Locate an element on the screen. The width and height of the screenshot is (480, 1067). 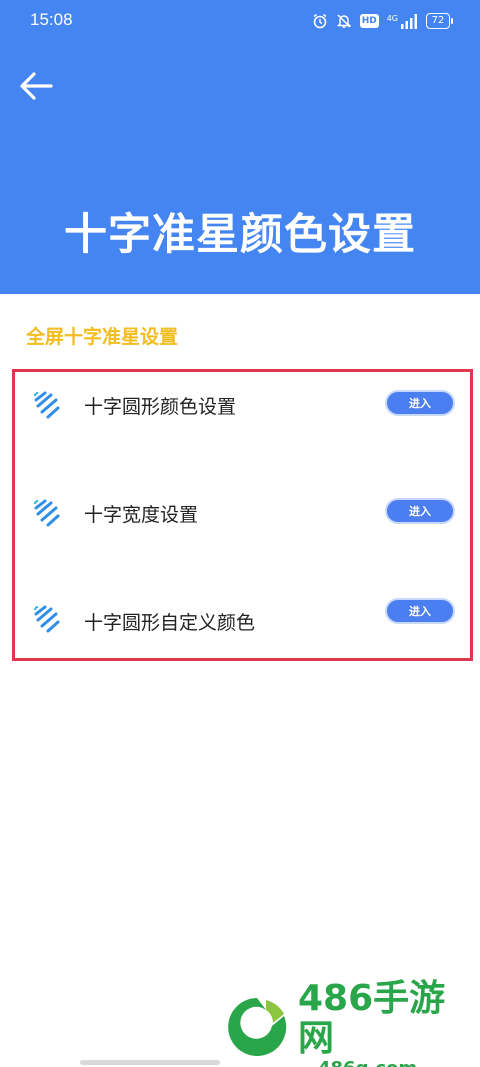
arrow-left-icon is located at coordinates (36, 88).